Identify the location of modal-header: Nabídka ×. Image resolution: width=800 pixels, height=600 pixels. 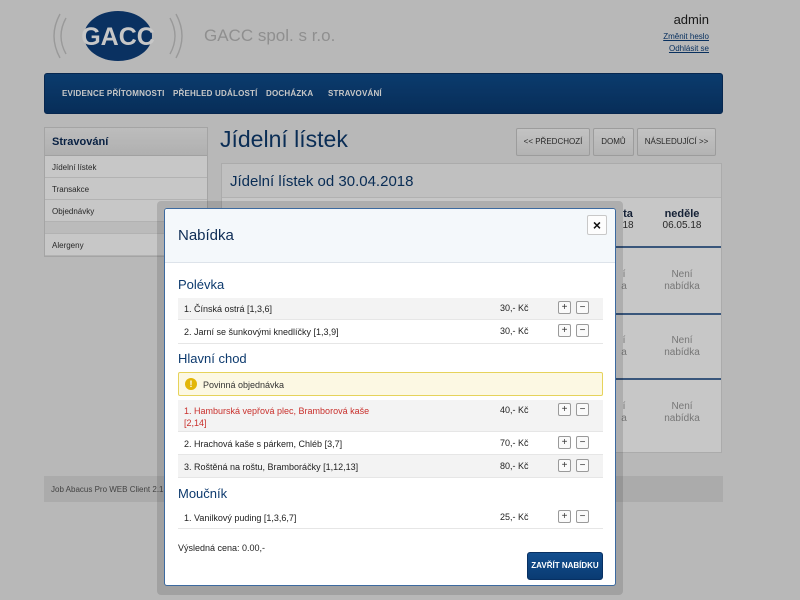
(390, 236).